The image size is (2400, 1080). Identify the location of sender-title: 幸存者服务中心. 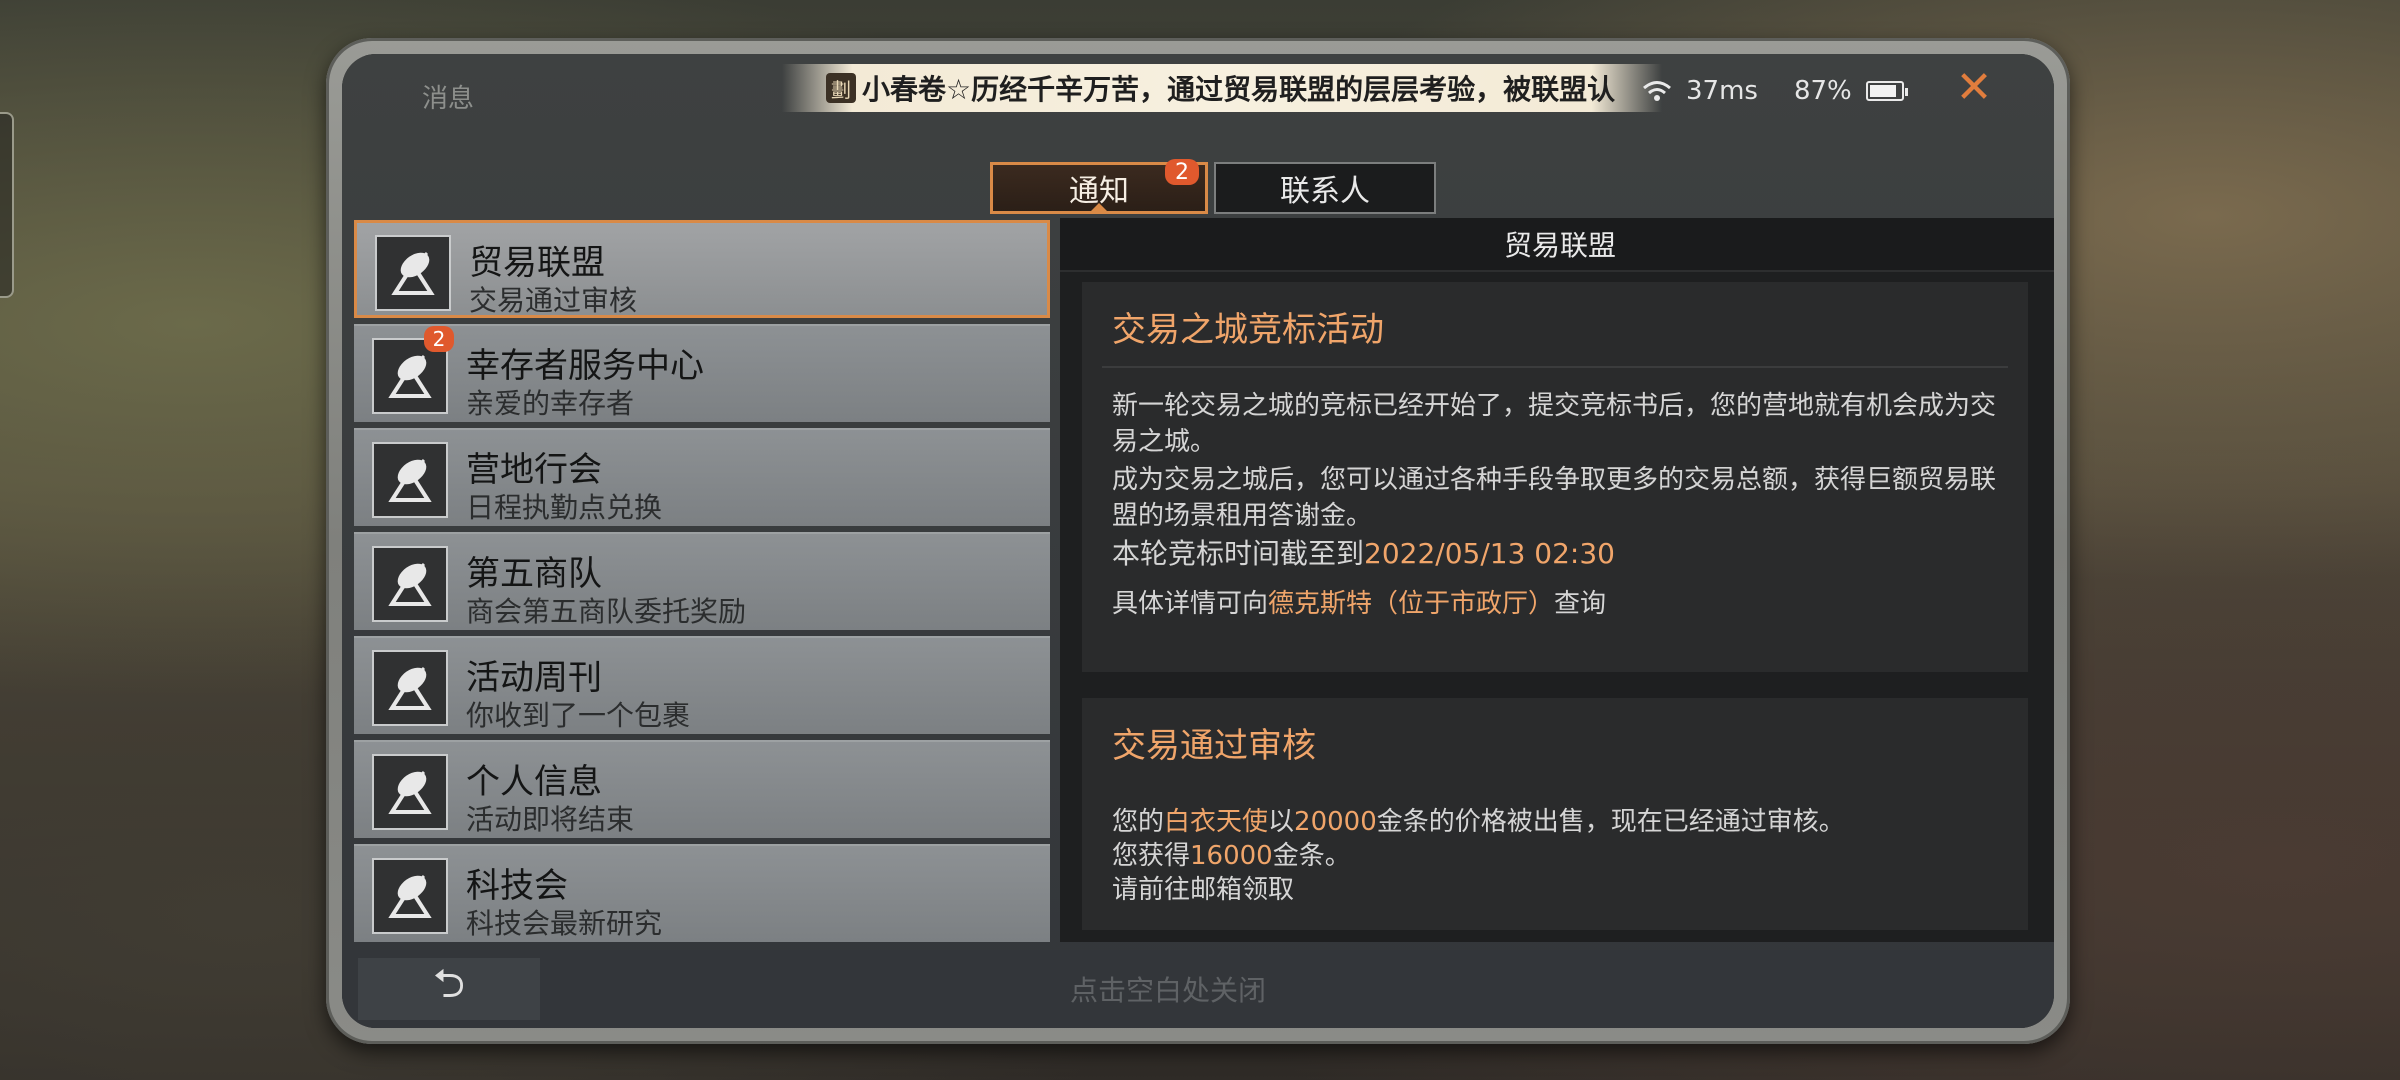
(585, 366).